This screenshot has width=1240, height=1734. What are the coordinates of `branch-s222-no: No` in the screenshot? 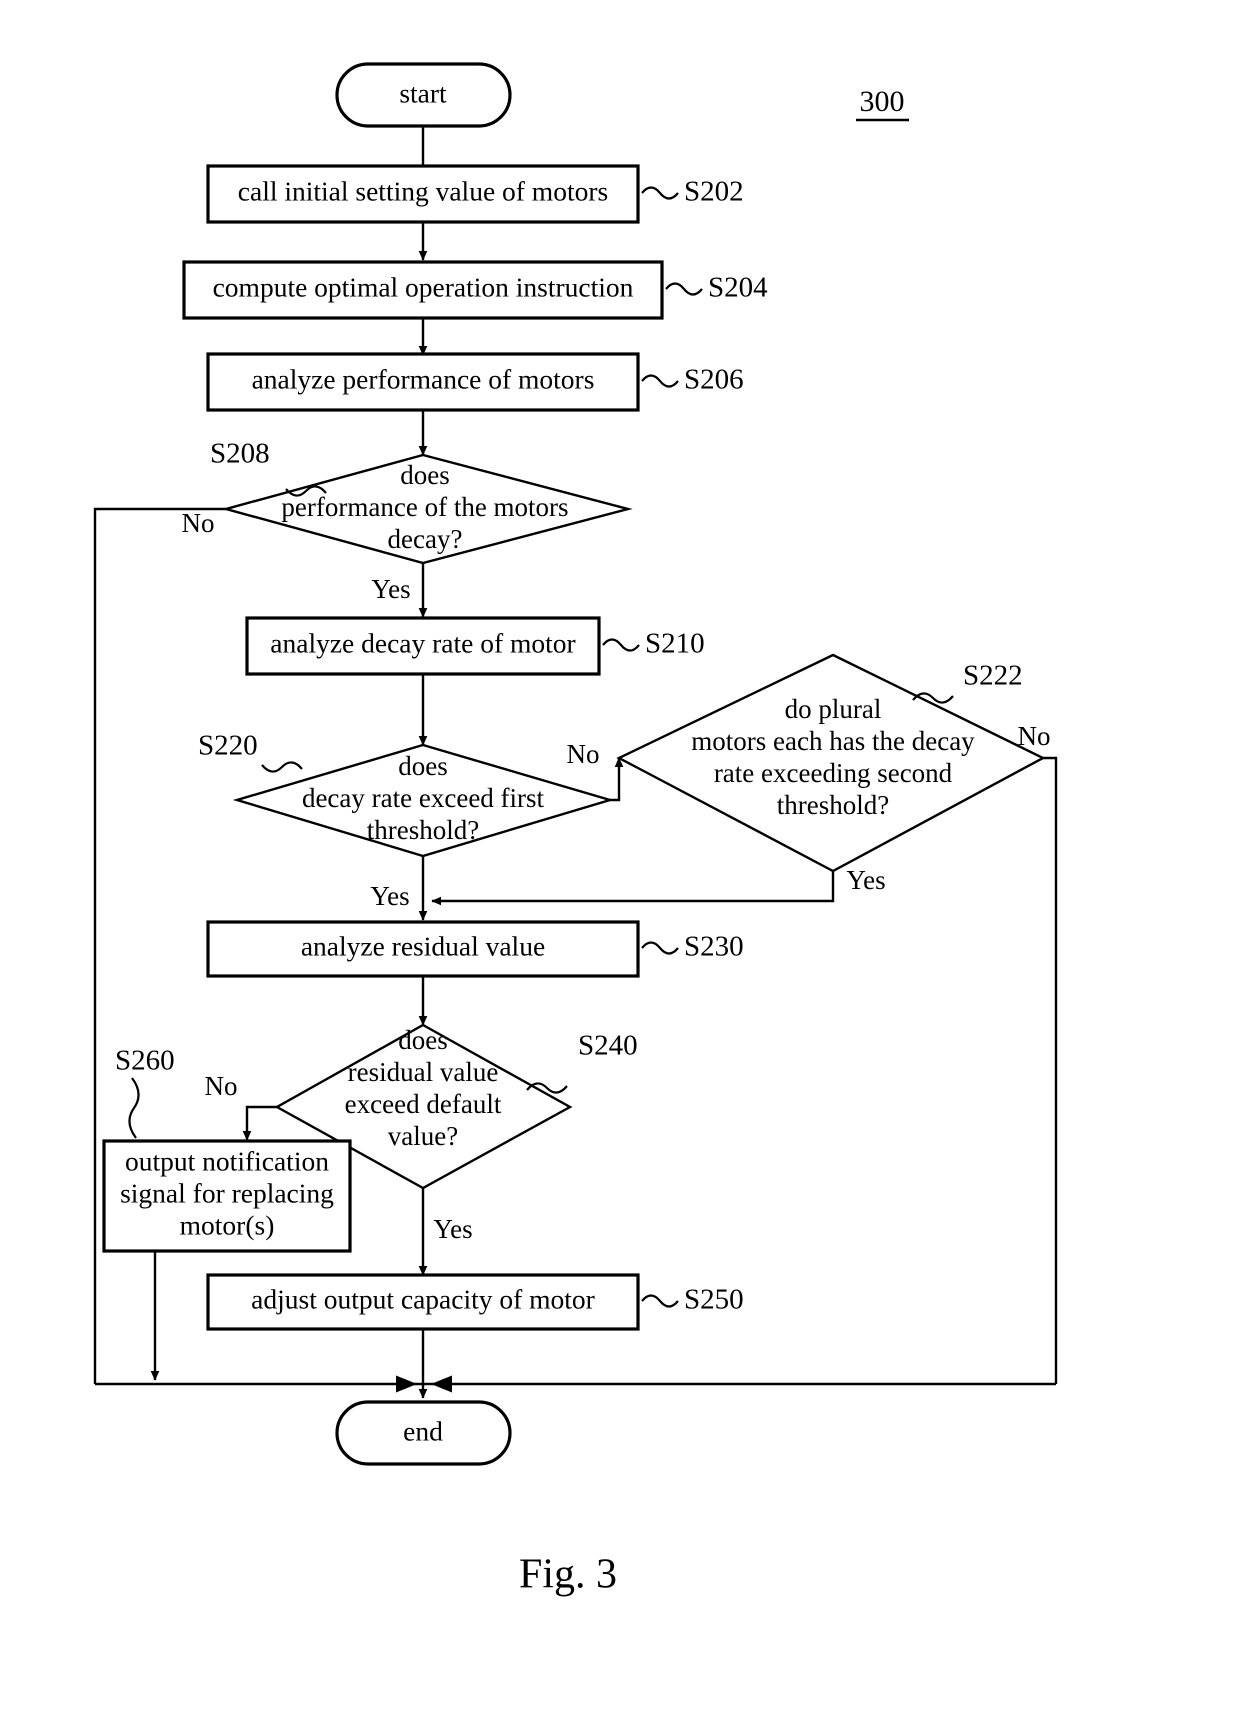 It's located at (1034, 736).